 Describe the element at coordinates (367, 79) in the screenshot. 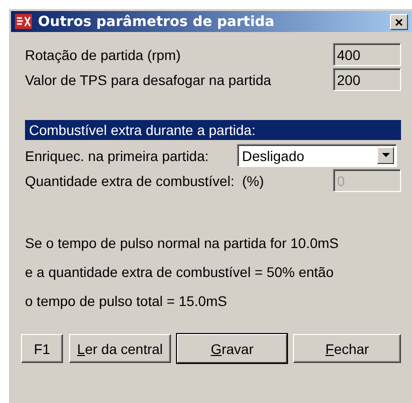

I see `input-field: 200` at that location.